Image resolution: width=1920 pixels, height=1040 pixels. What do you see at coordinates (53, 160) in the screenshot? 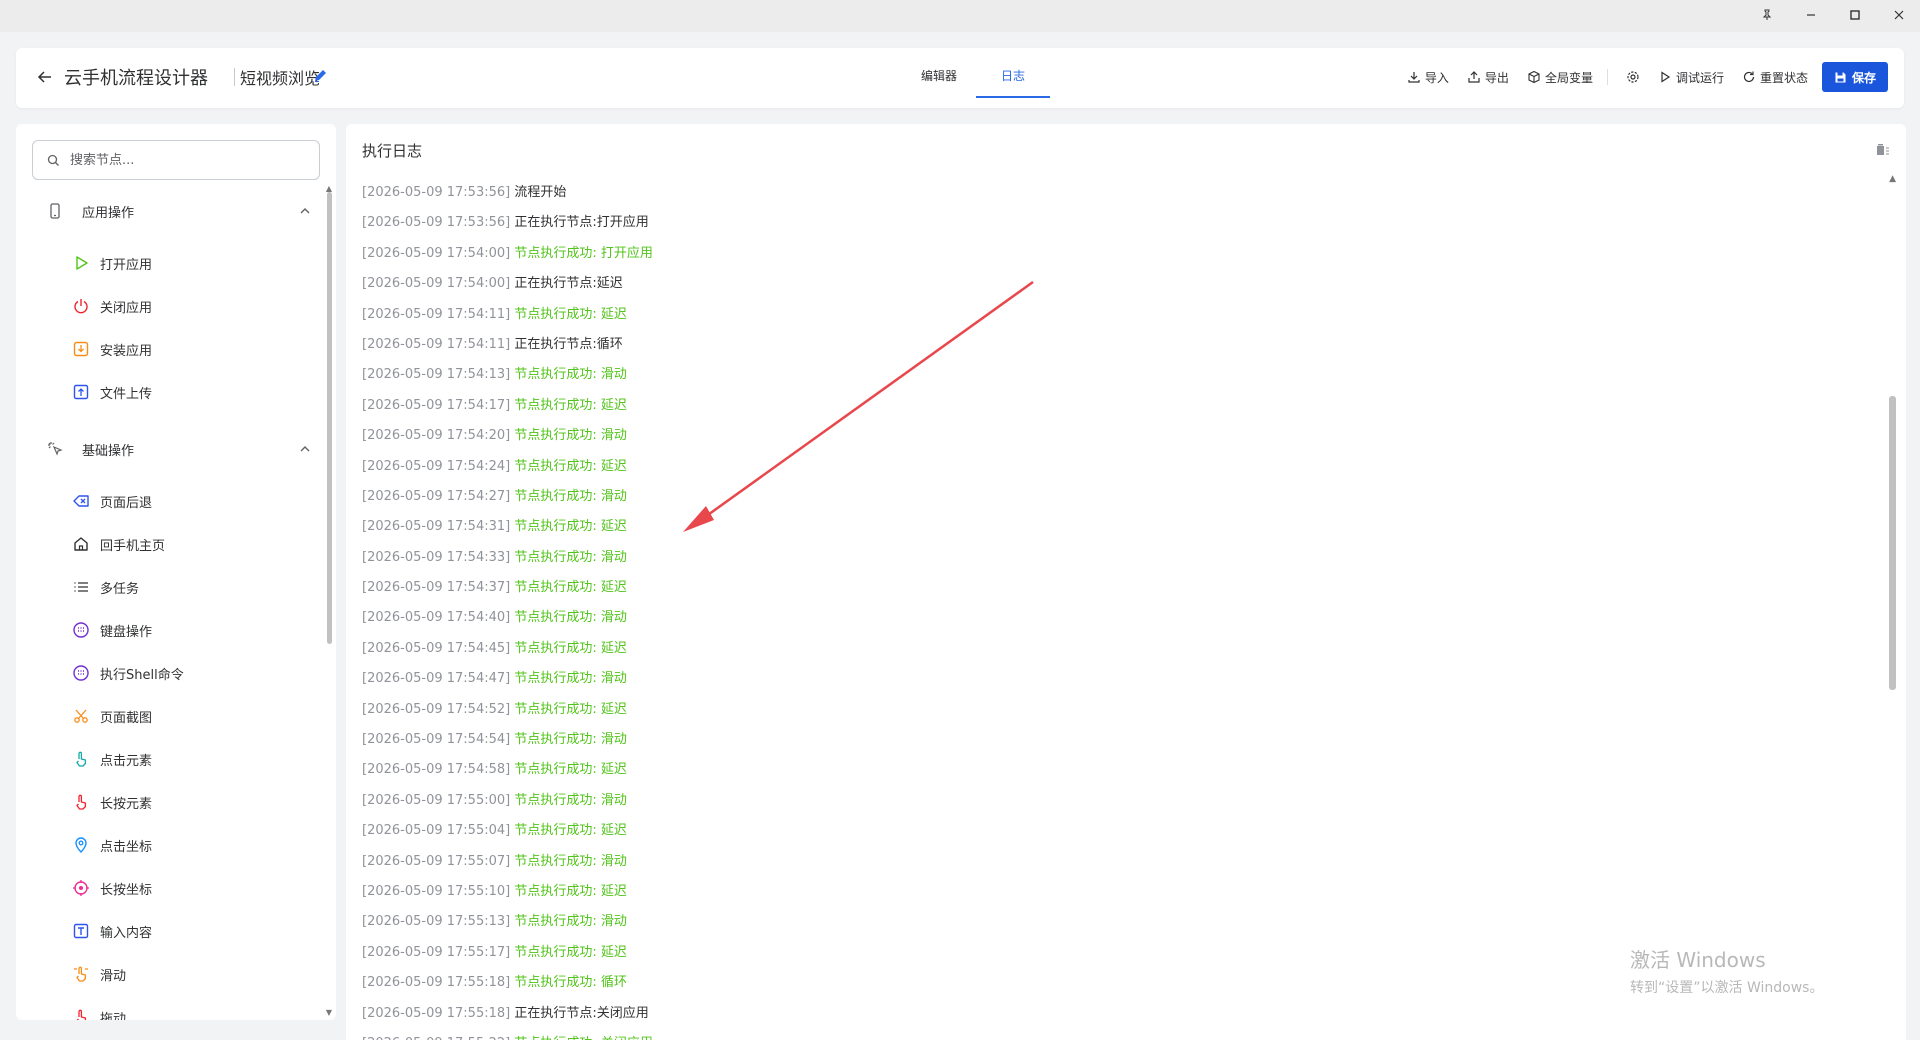
I see `search-icon` at bounding box center [53, 160].